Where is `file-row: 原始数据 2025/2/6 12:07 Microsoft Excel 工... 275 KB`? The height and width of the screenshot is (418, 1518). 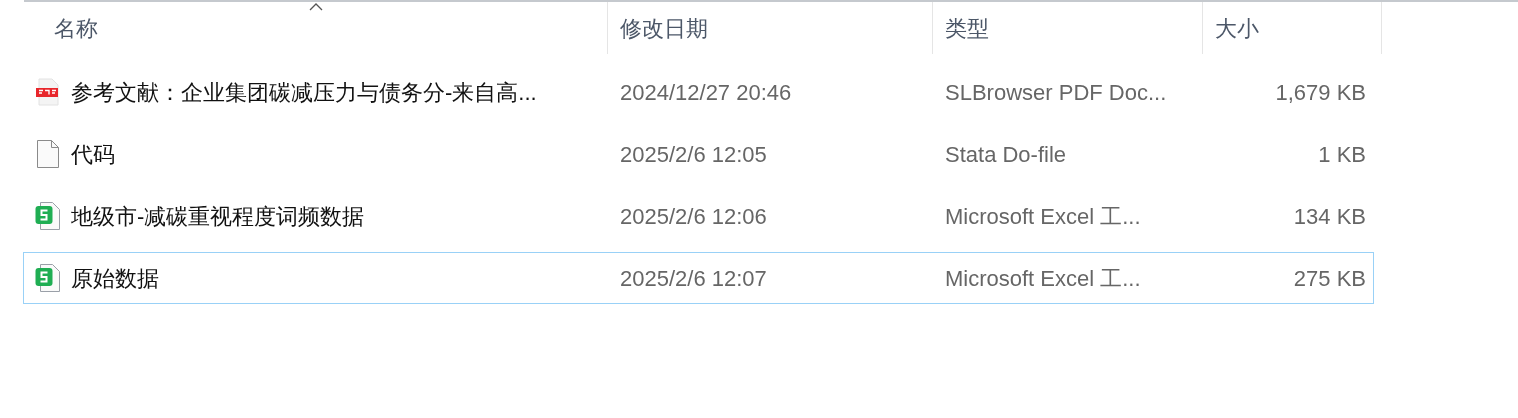
file-row: 原始数据 2025/2/6 12:07 Microsoft Excel 工... 275 KB is located at coordinates (698, 278).